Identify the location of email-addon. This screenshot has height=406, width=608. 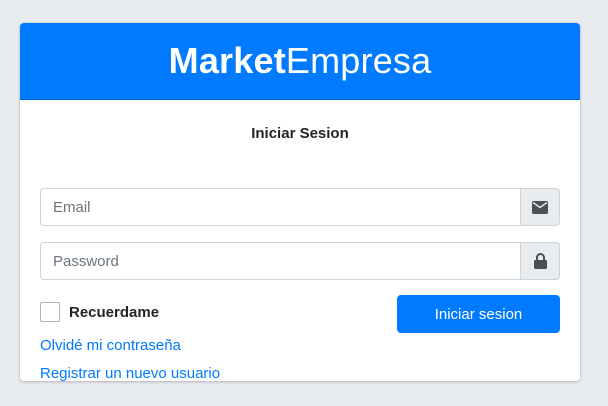
(540, 207).